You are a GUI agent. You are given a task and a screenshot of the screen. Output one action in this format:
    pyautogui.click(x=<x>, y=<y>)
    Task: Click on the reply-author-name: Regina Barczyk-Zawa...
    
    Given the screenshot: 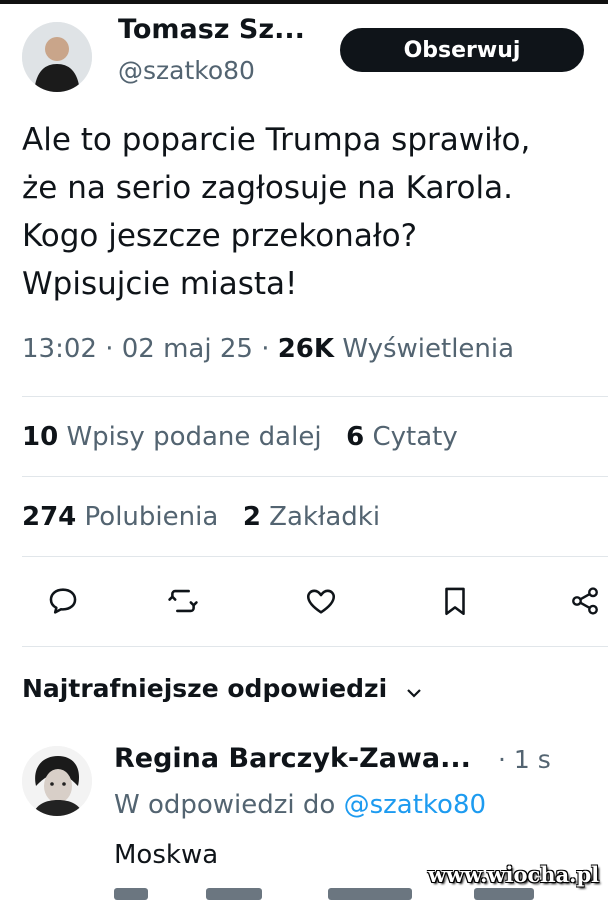 What is the action you would take?
    pyautogui.click(x=292, y=758)
    